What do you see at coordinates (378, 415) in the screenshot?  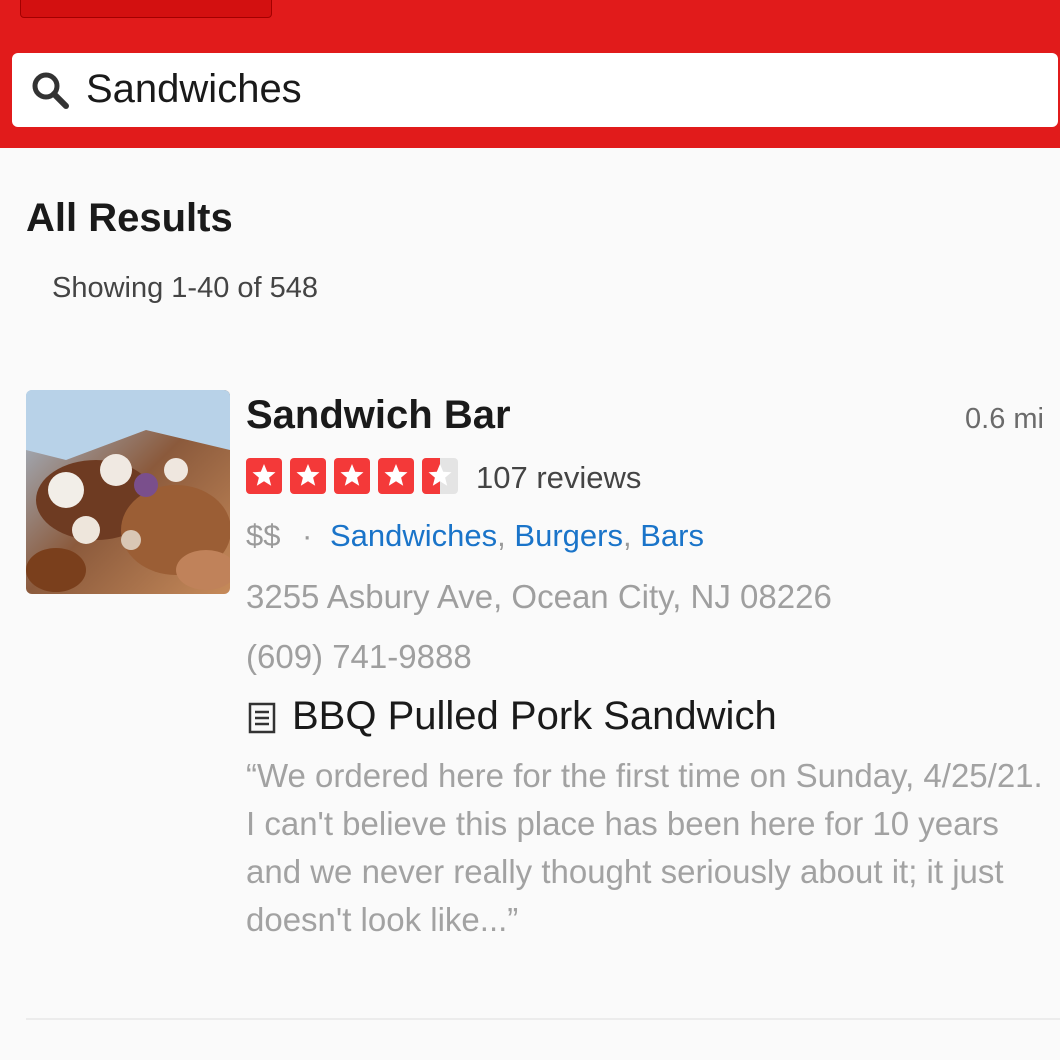 I see `business-name: Sandwich Bar` at bounding box center [378, 415].